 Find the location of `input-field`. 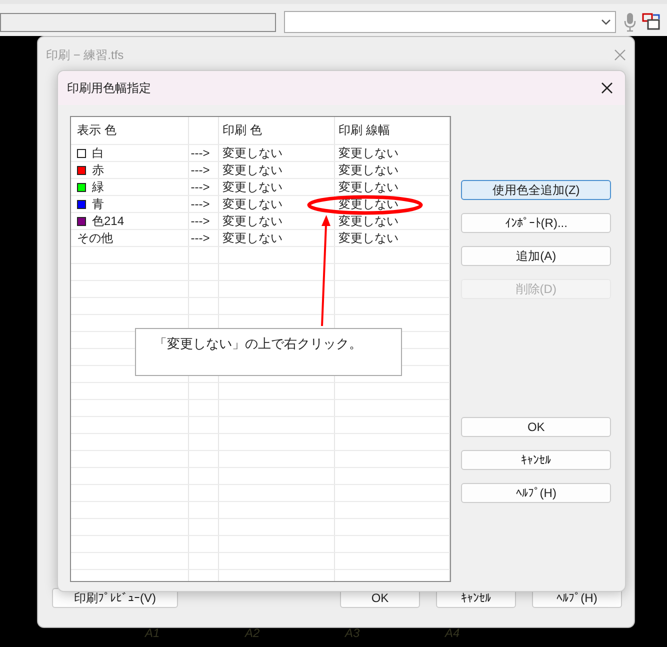

input-field is located at coordinates (138, 22).